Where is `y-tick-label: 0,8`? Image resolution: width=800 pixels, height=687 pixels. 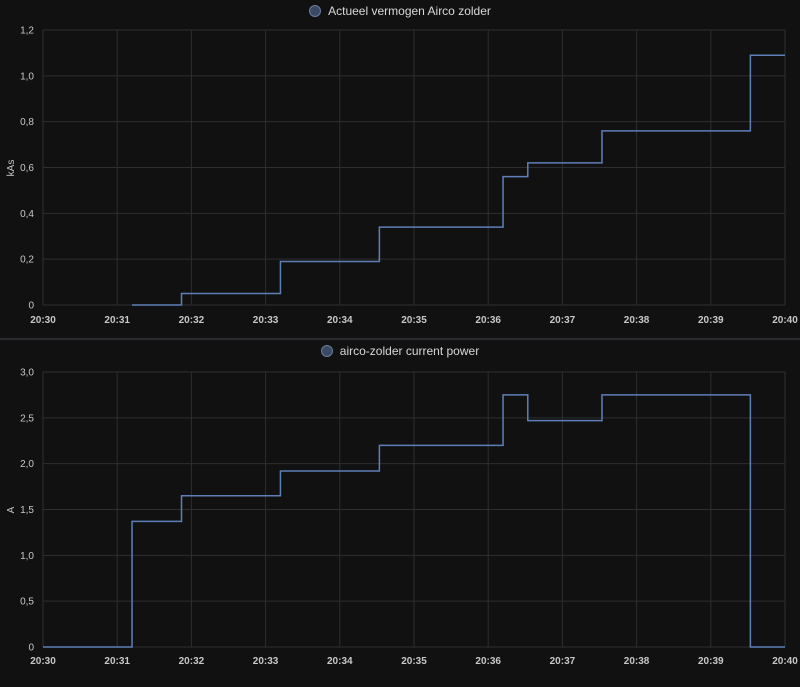 y-tick-label: 0,8 is located at coordinates (27, 122).